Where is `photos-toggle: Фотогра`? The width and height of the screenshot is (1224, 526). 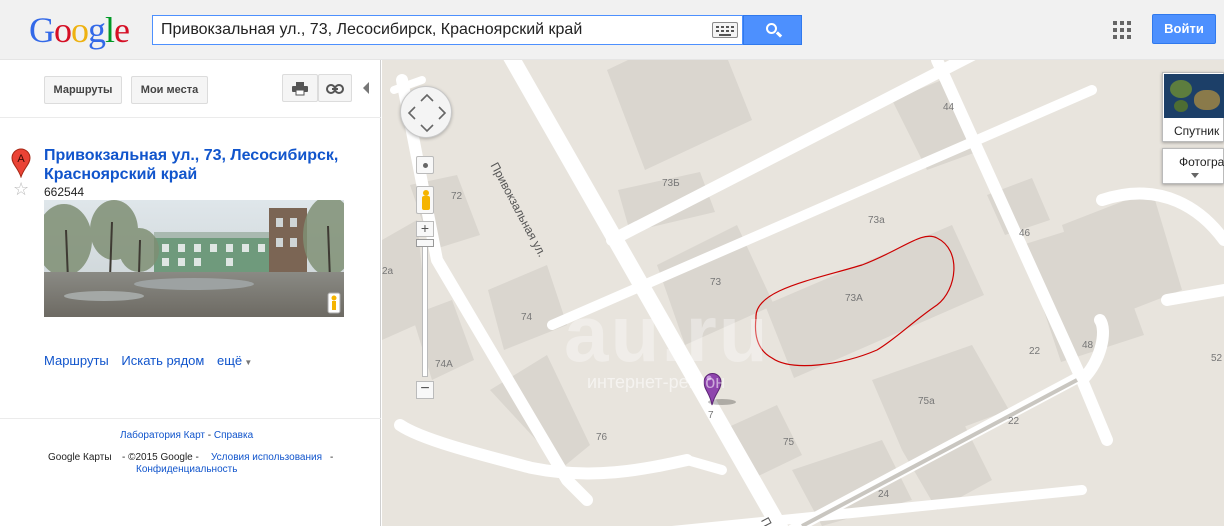
photos-toggle: Фотогра is located at coordinates (1193, 166).